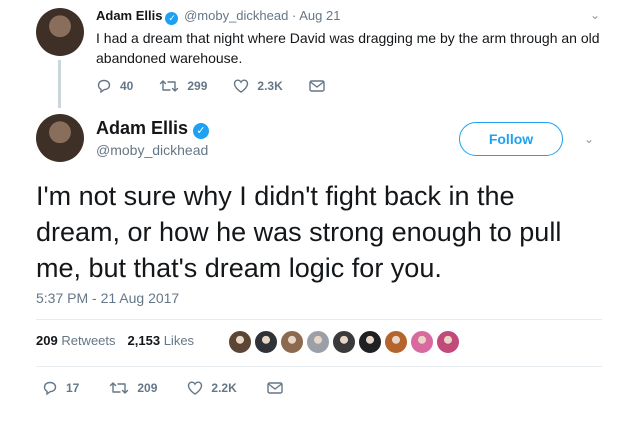 This screenshot has width=638, height=426. I want to click on parent-tweet-actions: 40 299 2.3K, so click(227, 86).